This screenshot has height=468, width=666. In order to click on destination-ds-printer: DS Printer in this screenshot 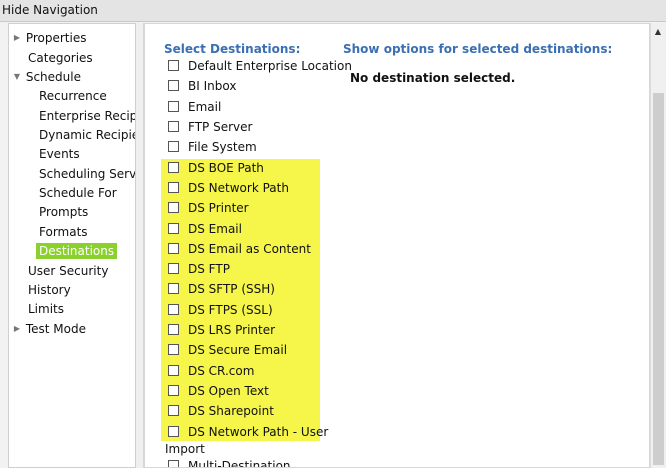, I will do `click(208, 208)`.